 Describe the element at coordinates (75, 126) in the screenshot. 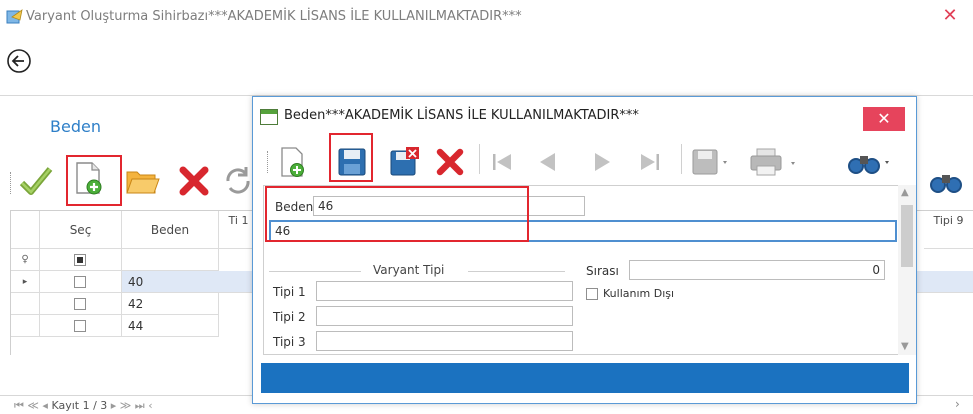

I see `tab-beden: Beden` at that location.